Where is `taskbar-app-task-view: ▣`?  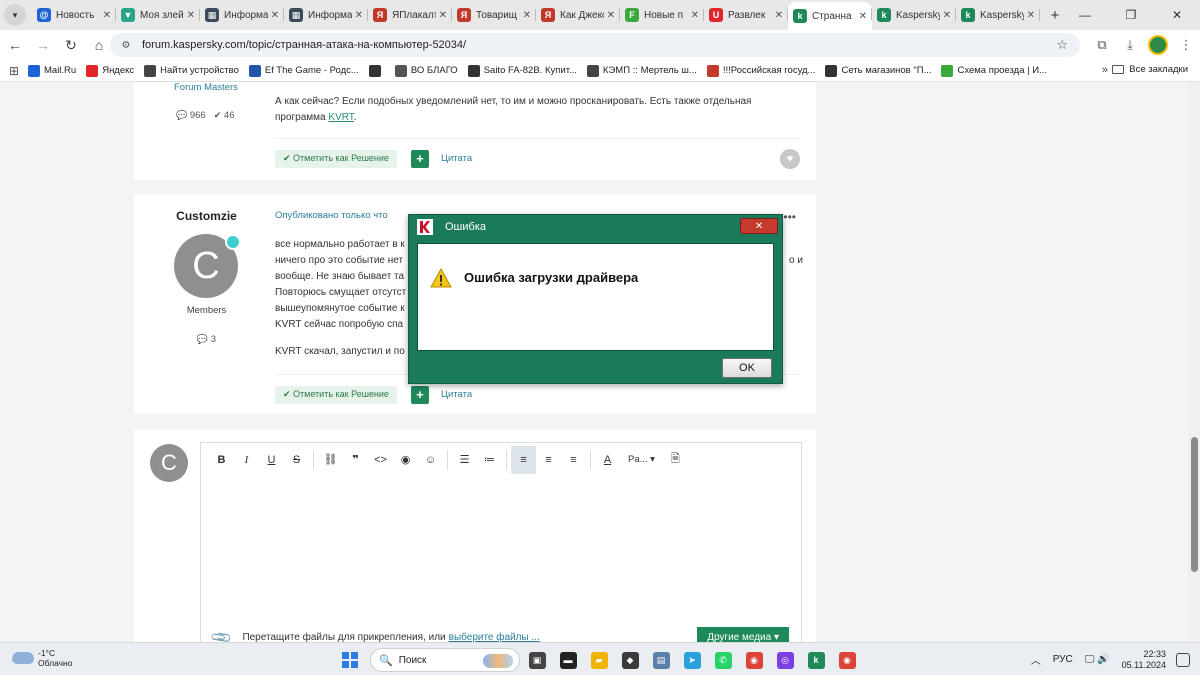
taskbar-app-task-view: ▣ is located at coordinates (537, 660).